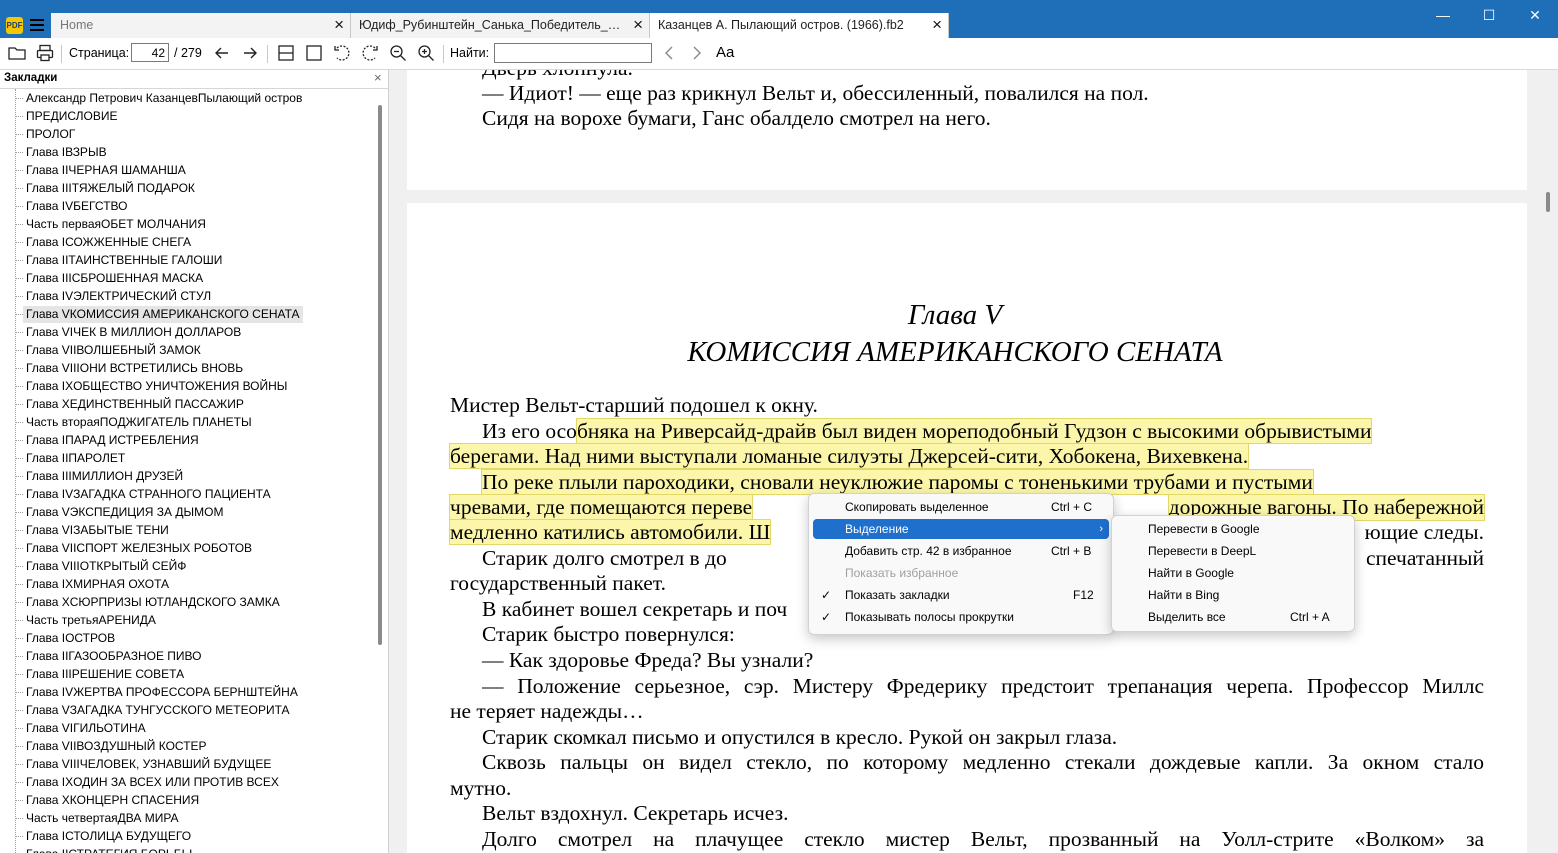  Describe the element at coordinates (1443, 15) in the screenshot. I see `minimize-button: —` at that location.